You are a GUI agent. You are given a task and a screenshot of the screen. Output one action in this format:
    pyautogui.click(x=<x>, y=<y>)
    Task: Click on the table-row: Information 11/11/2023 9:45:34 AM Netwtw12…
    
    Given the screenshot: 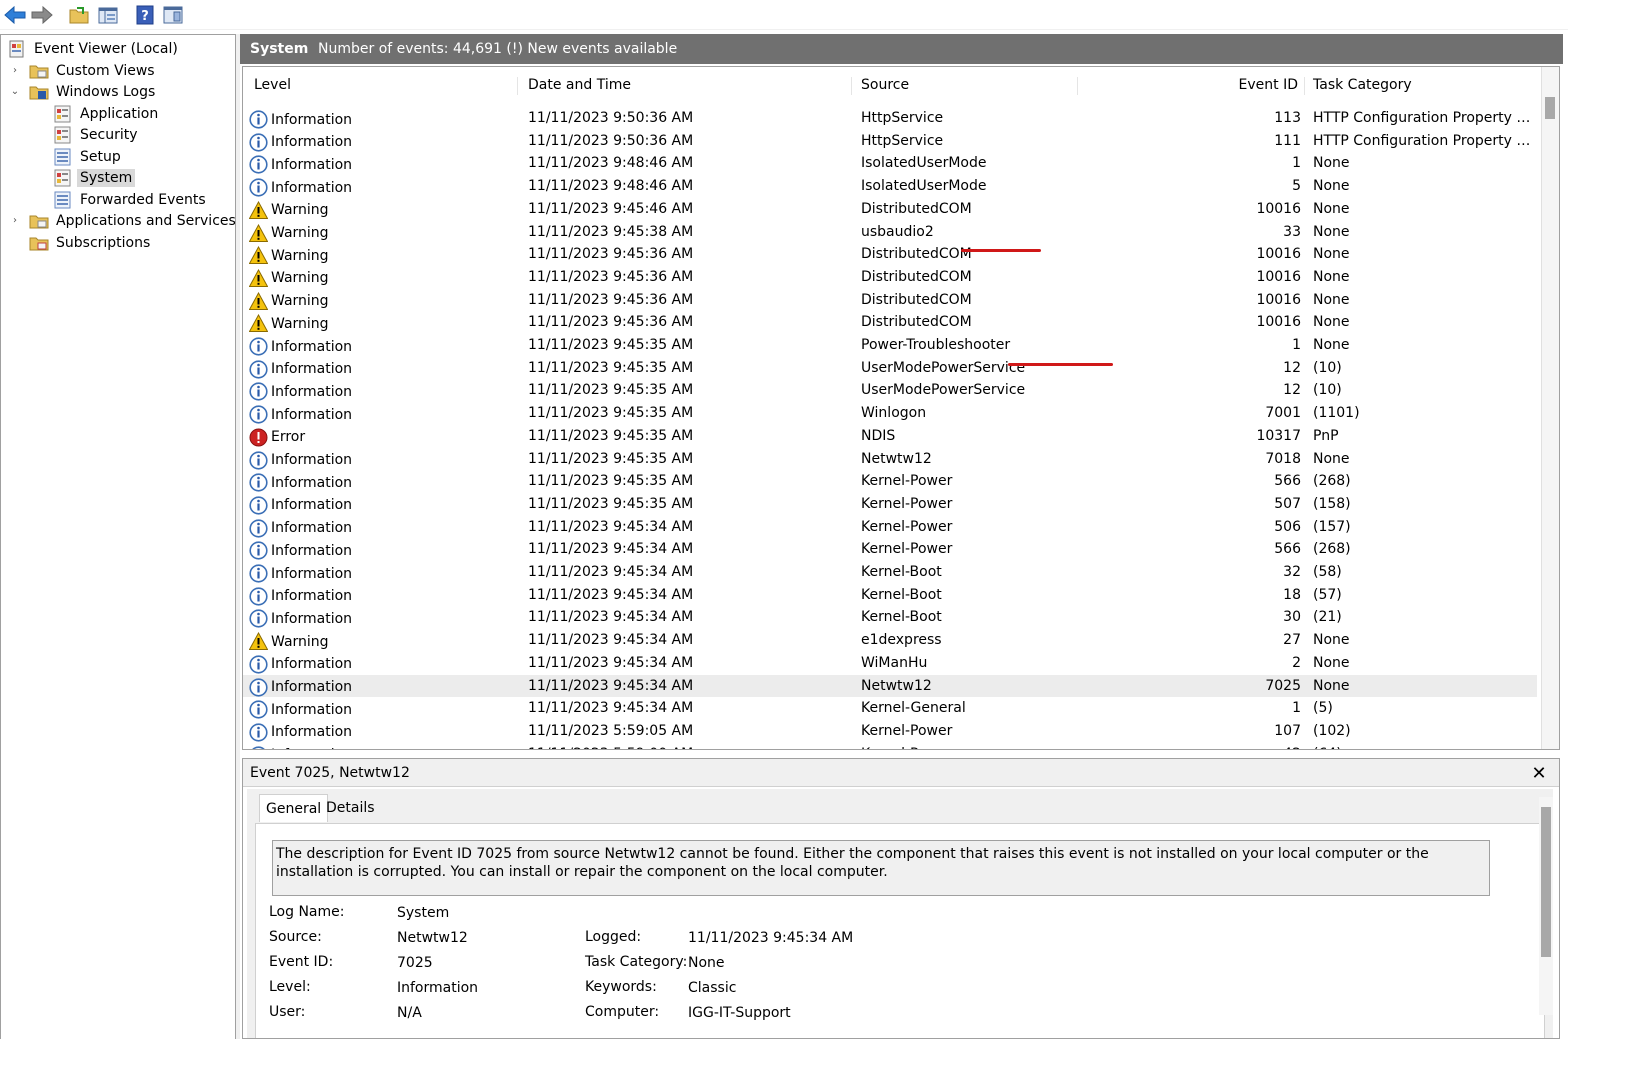 What is the action you would take?
    pyautogui.click(x=890, y=686)
    